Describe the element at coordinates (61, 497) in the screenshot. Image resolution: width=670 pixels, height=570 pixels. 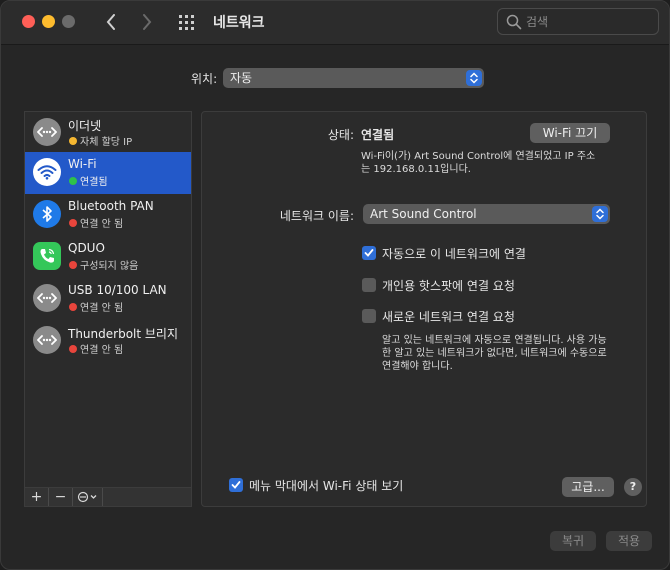
I see `remove-service-button: −` at that location.